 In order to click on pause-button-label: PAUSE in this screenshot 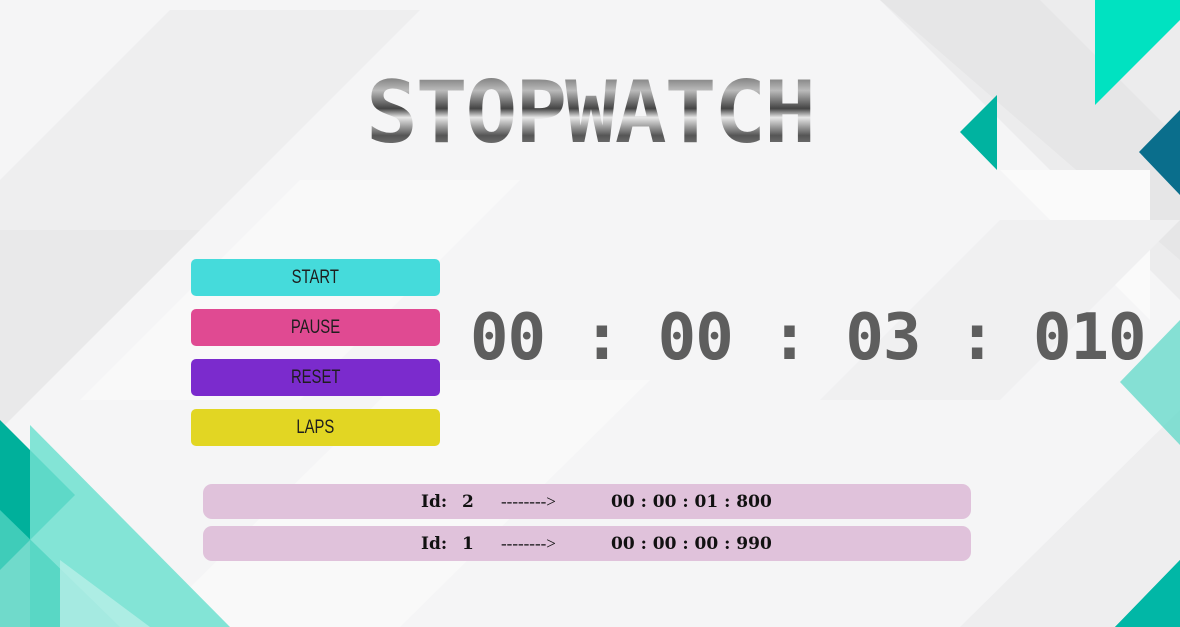, I will do `click(315, 327)`.